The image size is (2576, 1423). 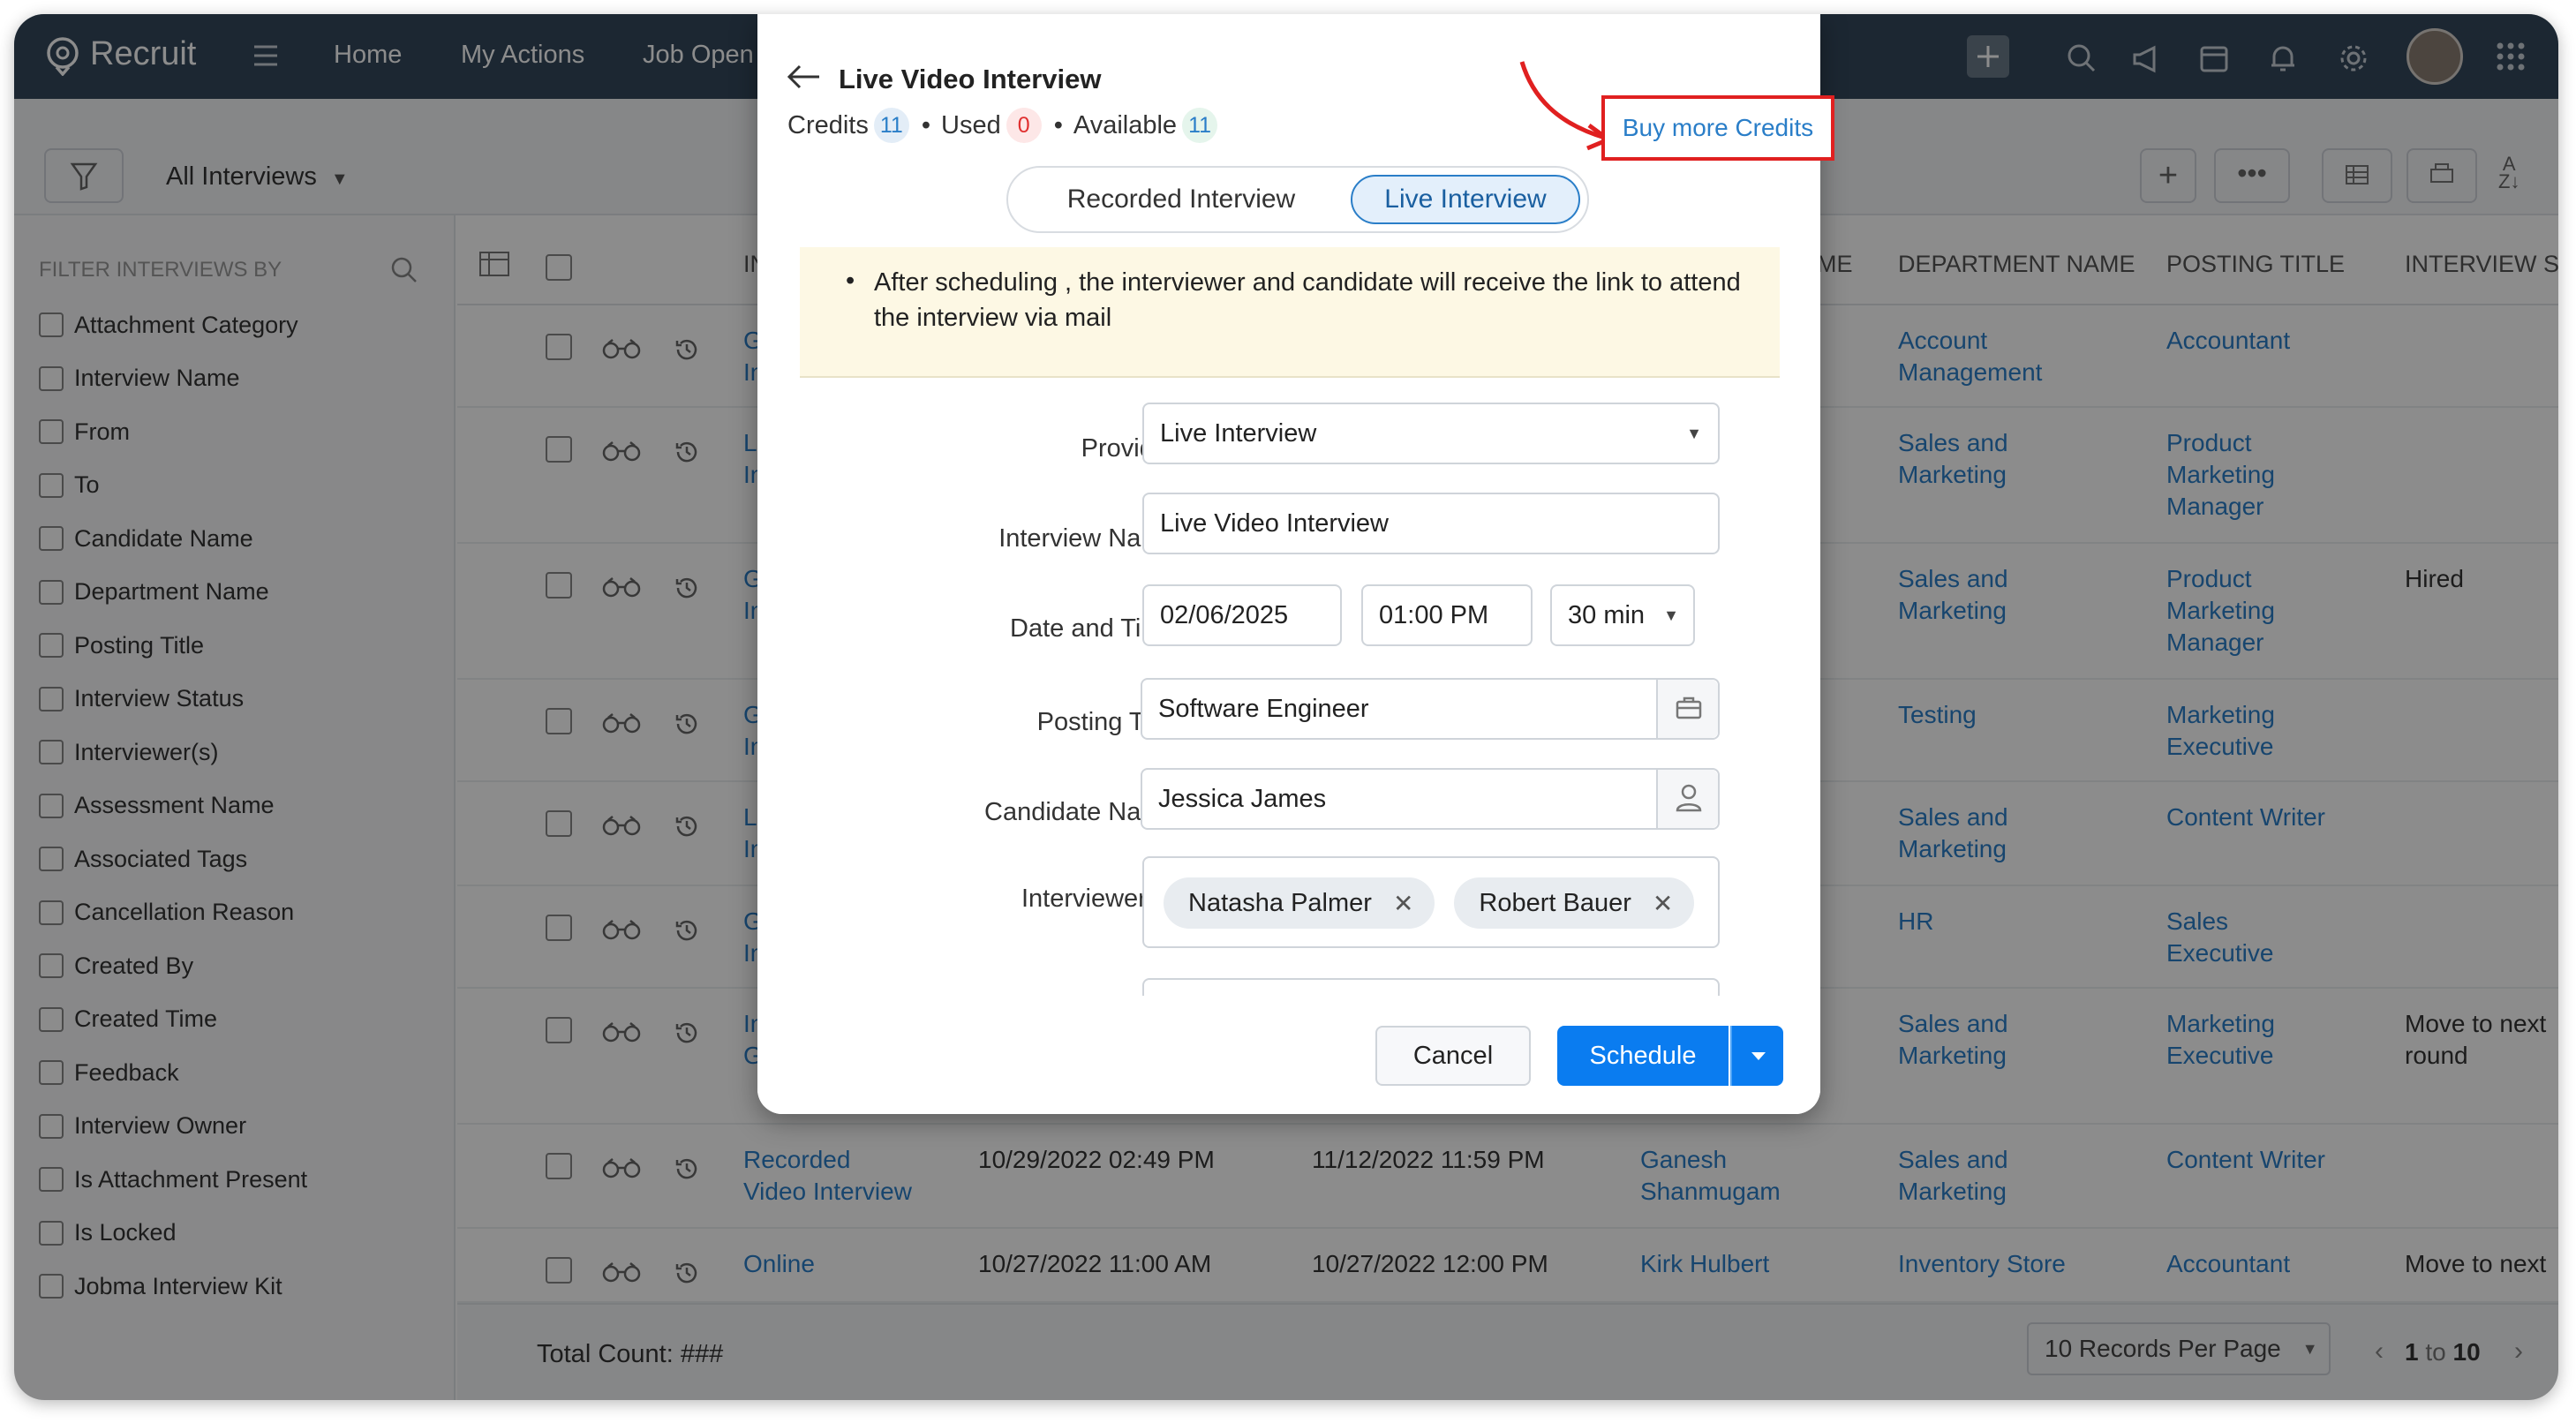 I want to click on caret-down-icon, so click(x=1759, y=1056).